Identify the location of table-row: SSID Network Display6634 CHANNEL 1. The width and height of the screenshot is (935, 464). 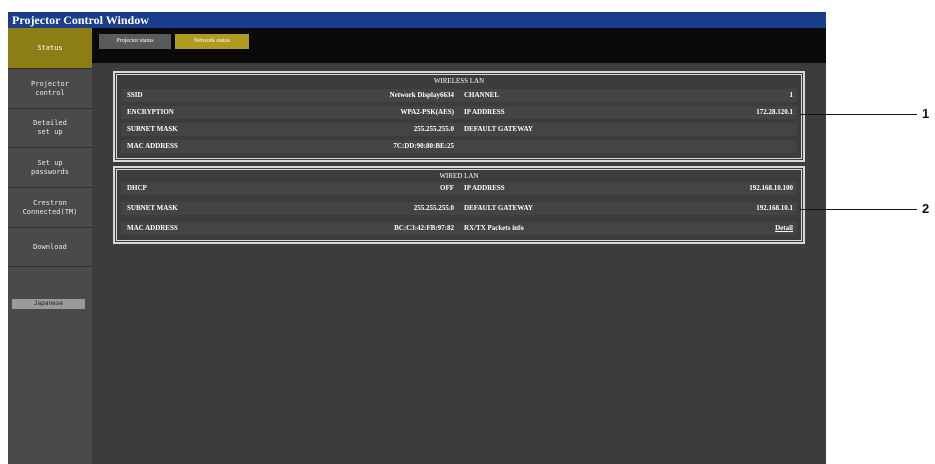
(459, 95).